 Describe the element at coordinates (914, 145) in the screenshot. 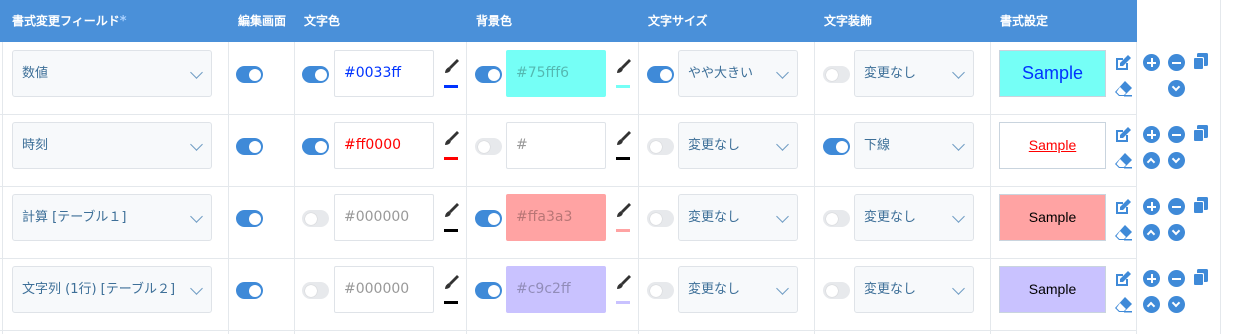

I see `decoration-select: 下線` at that location.